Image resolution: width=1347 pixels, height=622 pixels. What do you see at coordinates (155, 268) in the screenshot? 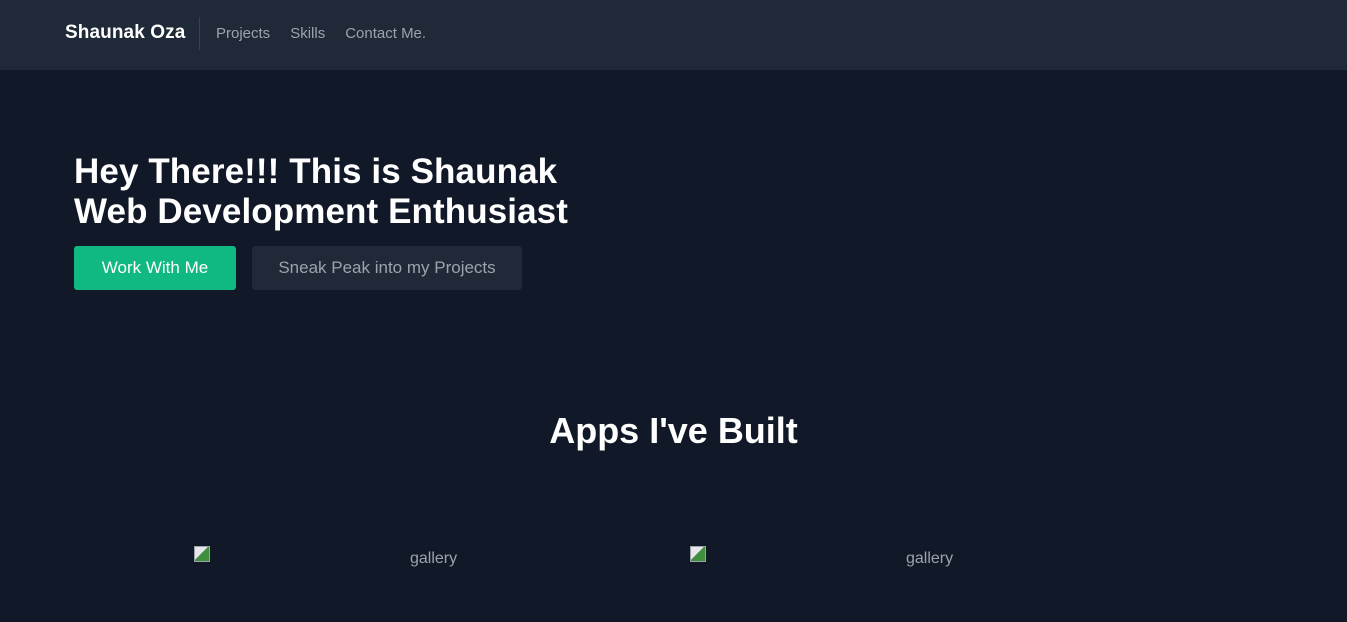
I see `work-with-me-button: Work With Me` at bounding box center [155, 268].